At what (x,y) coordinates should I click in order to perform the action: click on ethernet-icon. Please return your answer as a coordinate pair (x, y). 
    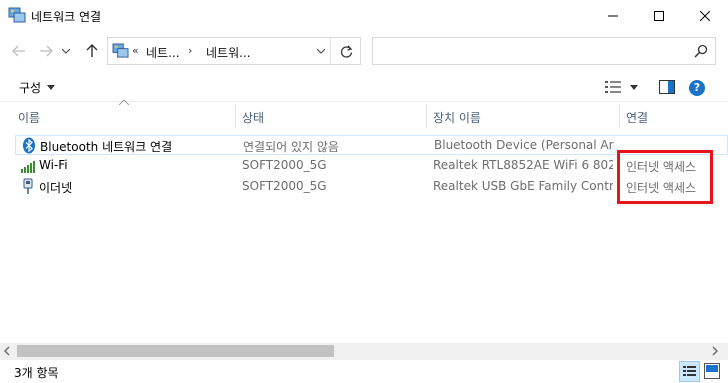
    Looking at the image, I should click on (28, 186).